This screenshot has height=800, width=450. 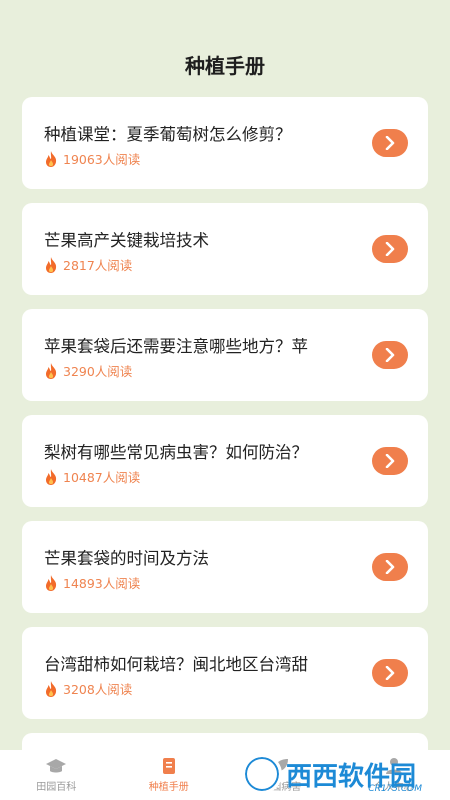 I want to click on article-title: 梨树有哪些常见病虫害？如何防治？, so click(x=176, y=452).